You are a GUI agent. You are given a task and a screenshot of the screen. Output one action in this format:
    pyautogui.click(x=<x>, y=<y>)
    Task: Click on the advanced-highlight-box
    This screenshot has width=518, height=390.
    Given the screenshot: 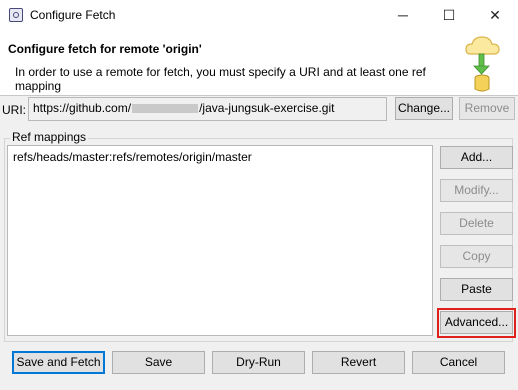 What is the action you would take?
    pyautogui.click(x=476, y=323)
    